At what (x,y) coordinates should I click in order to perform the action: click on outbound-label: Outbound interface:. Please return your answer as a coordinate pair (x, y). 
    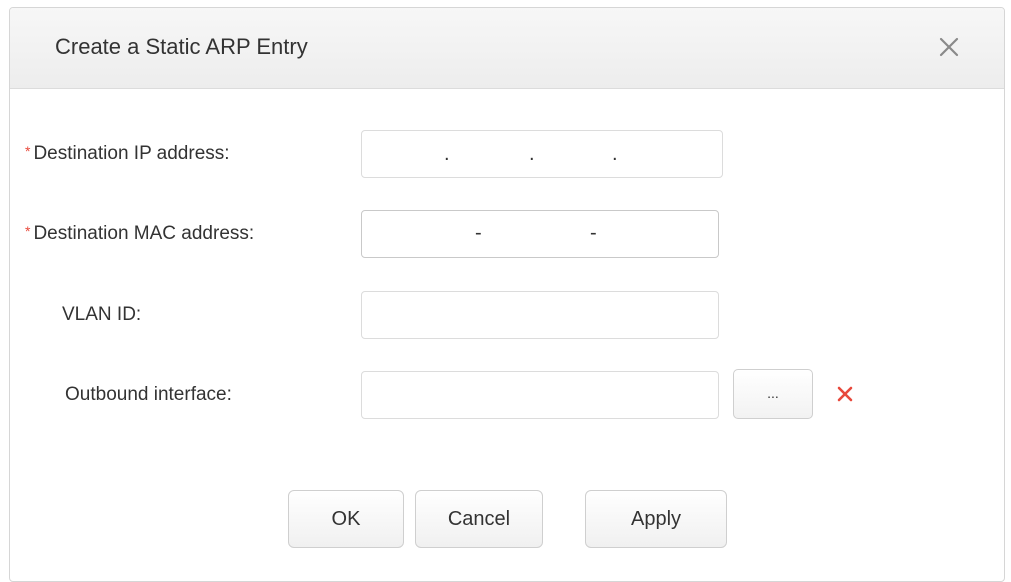
    Looking at the image, I should click on (148, 394).